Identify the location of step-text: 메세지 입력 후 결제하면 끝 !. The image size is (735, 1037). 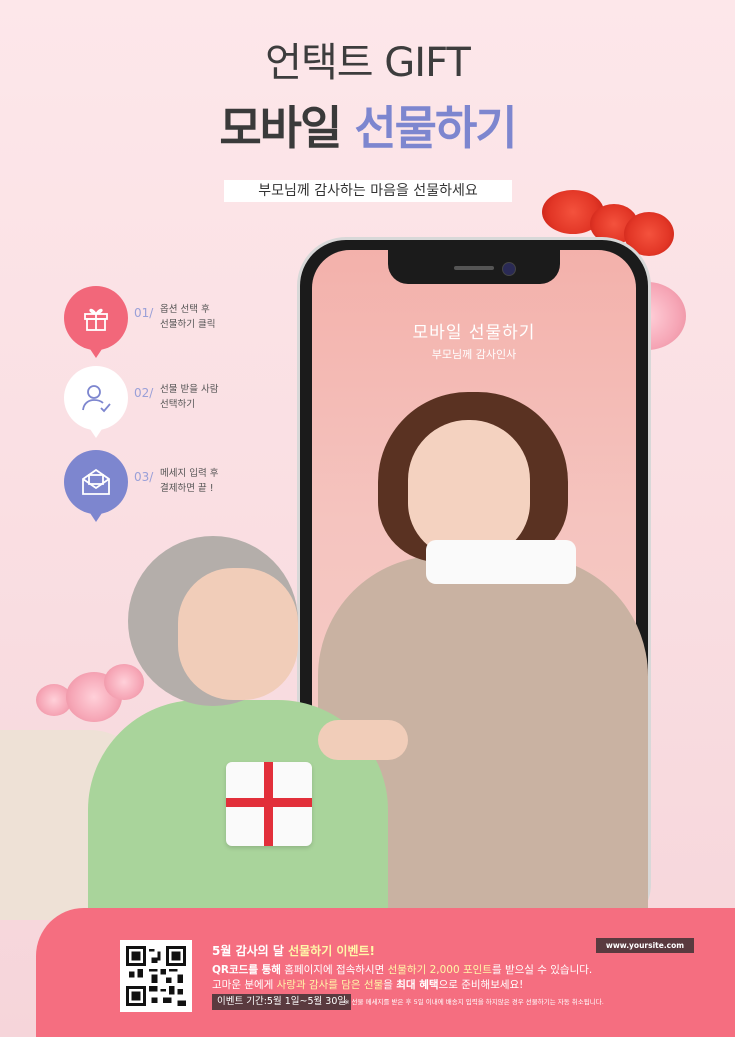
(189, 481).